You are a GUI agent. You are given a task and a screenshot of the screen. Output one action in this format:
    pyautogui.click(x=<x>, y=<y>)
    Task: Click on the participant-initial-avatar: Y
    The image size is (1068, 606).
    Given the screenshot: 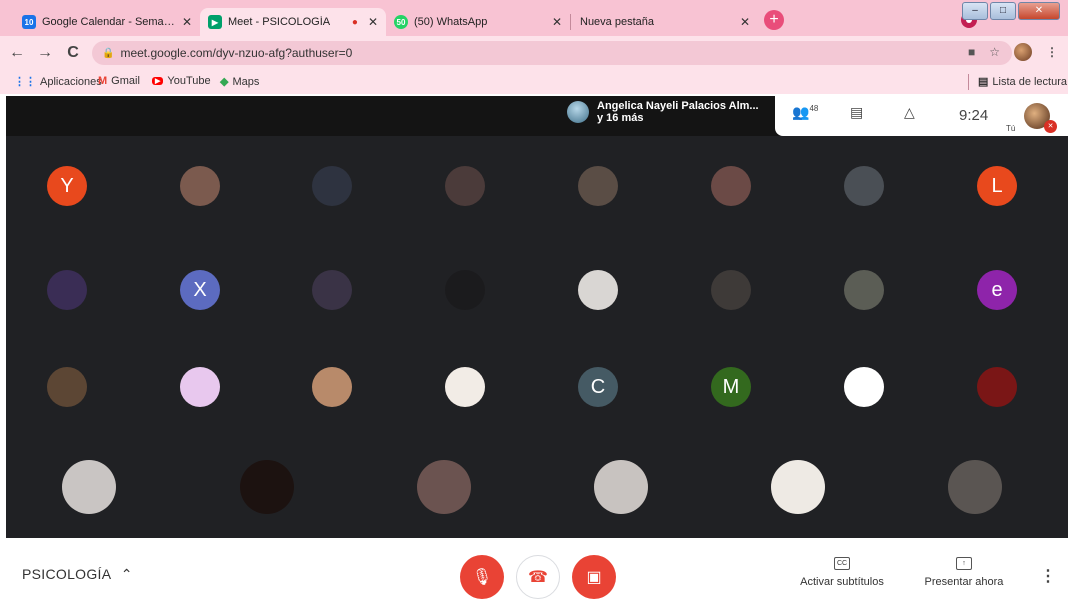 What is the action you would take?
    pyautogui.click(x=67, y=186)
    